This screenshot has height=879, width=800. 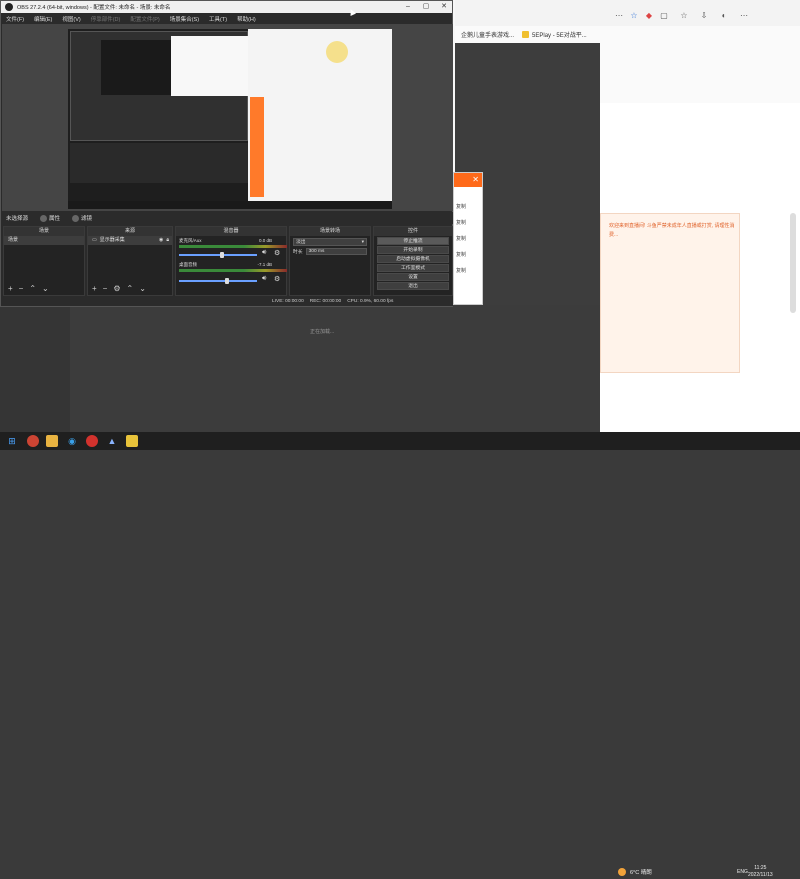 I want to click on obs-logo-icon, so click(x=9, y=7).